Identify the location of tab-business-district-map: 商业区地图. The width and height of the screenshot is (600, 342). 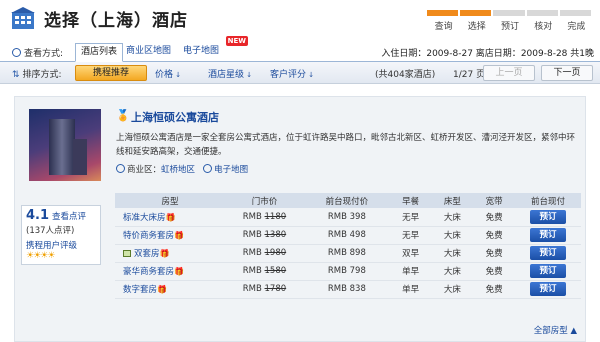
(148, 52).